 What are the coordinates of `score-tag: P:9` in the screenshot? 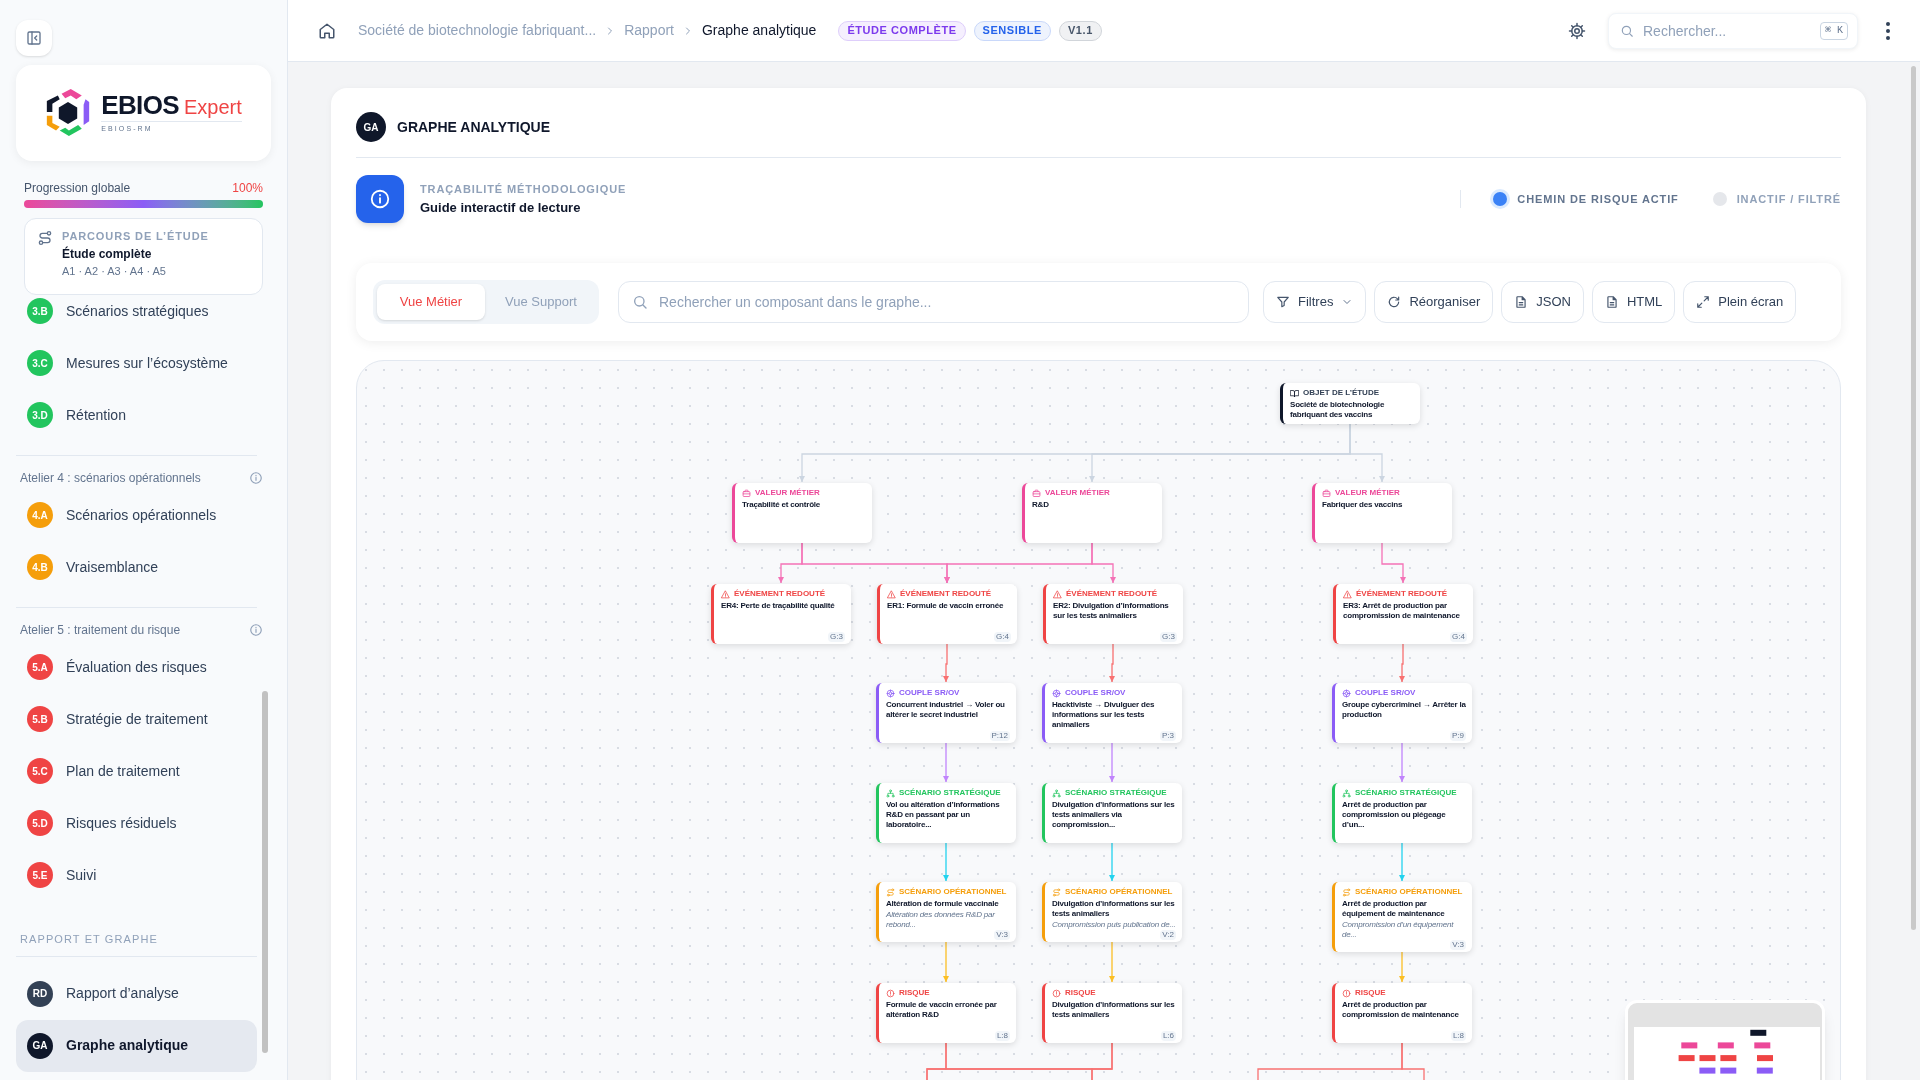 It's located at (1458, 736).